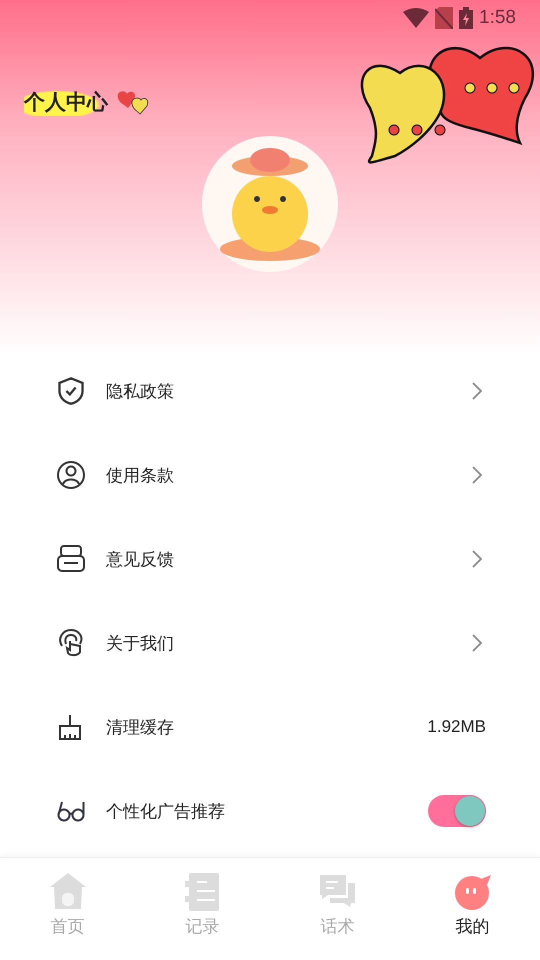  I want to click on menu-item: 个性化广告推荐, so click(271, 811).